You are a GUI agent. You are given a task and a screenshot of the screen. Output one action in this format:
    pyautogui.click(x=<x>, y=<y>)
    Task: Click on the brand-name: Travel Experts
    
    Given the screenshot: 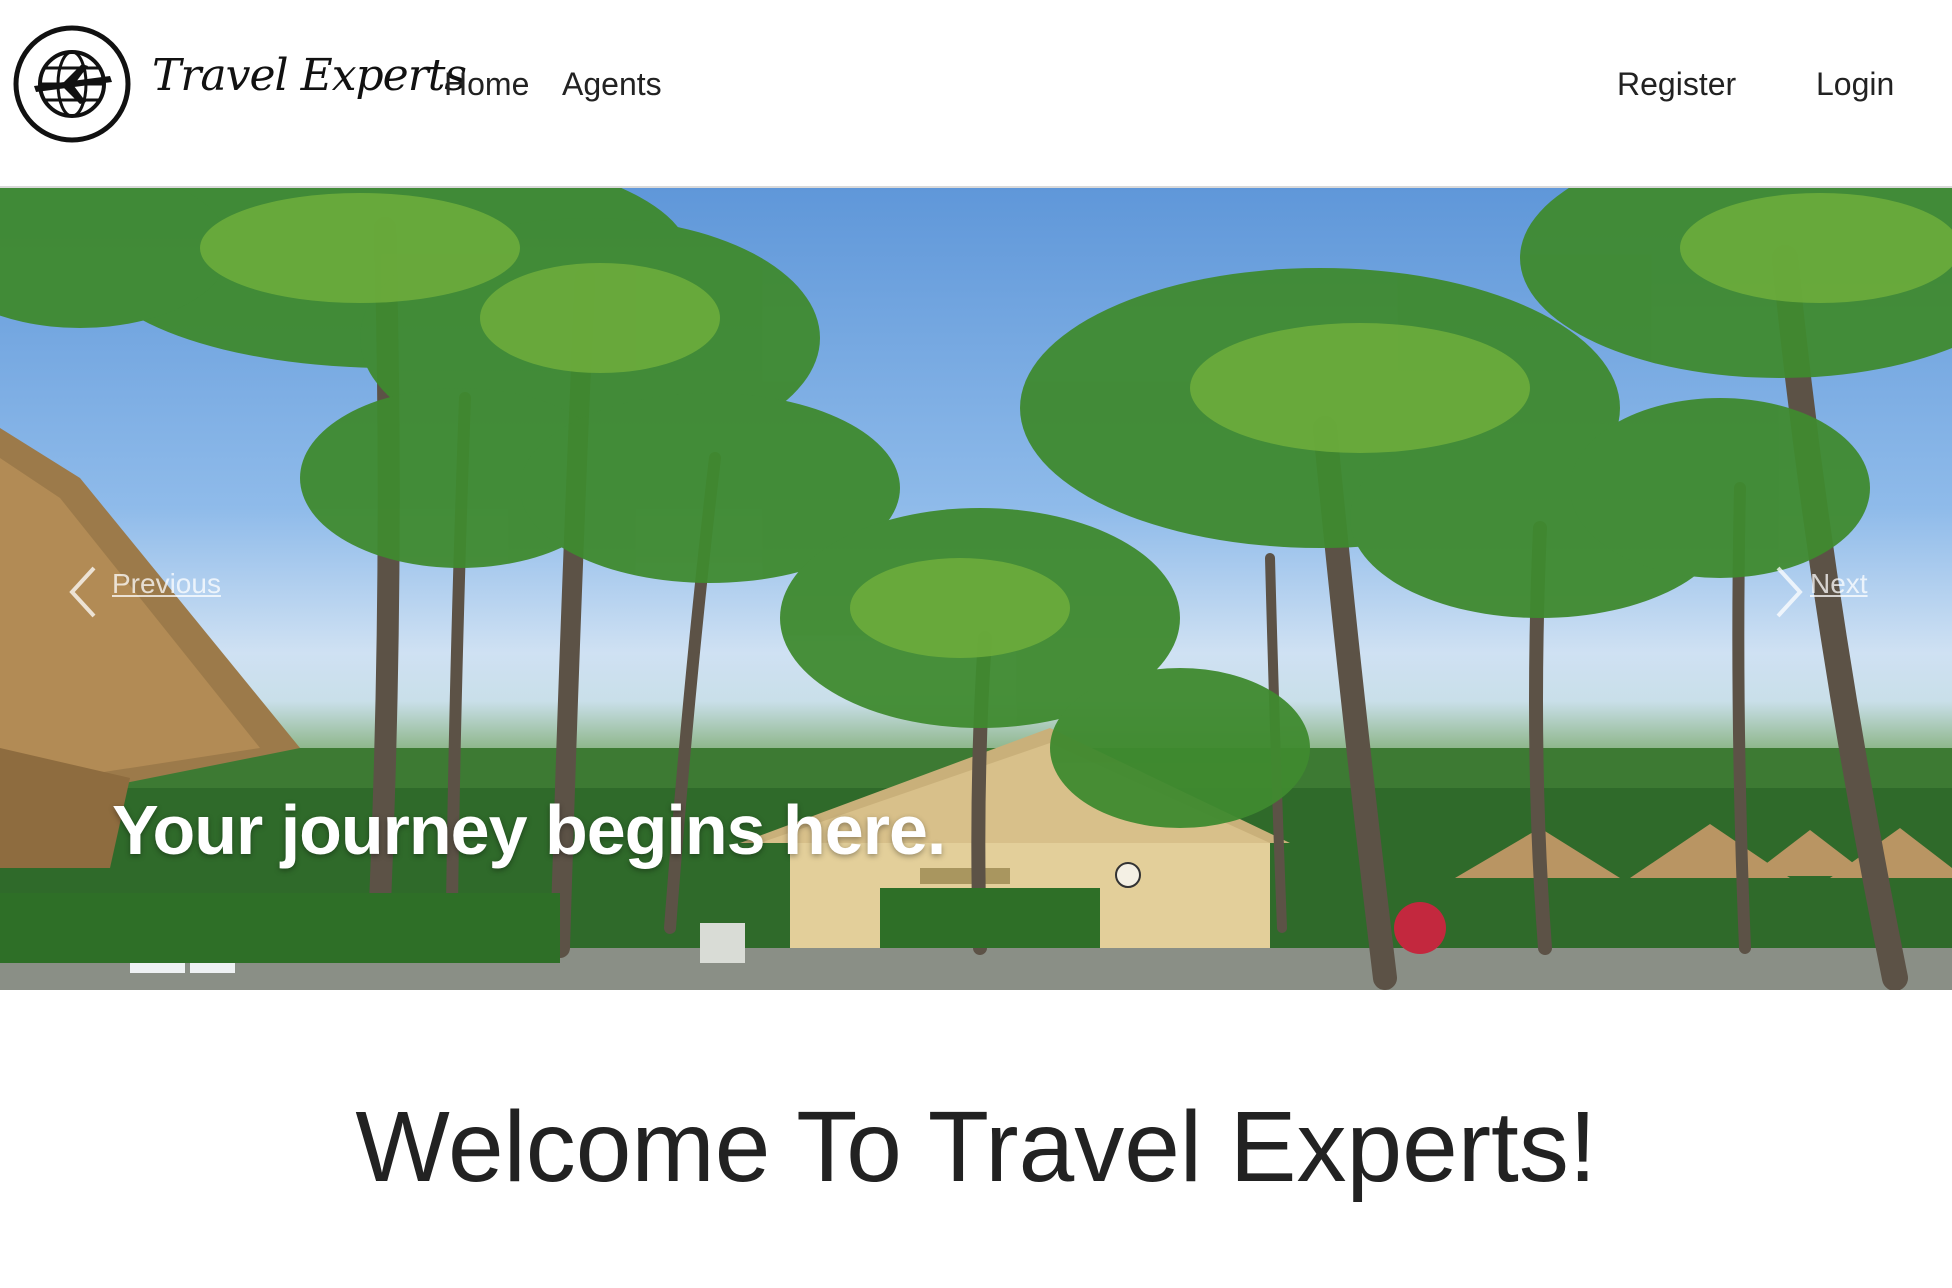 What is the action you would take?
    pyautogui.click(x=309, y=75)
    